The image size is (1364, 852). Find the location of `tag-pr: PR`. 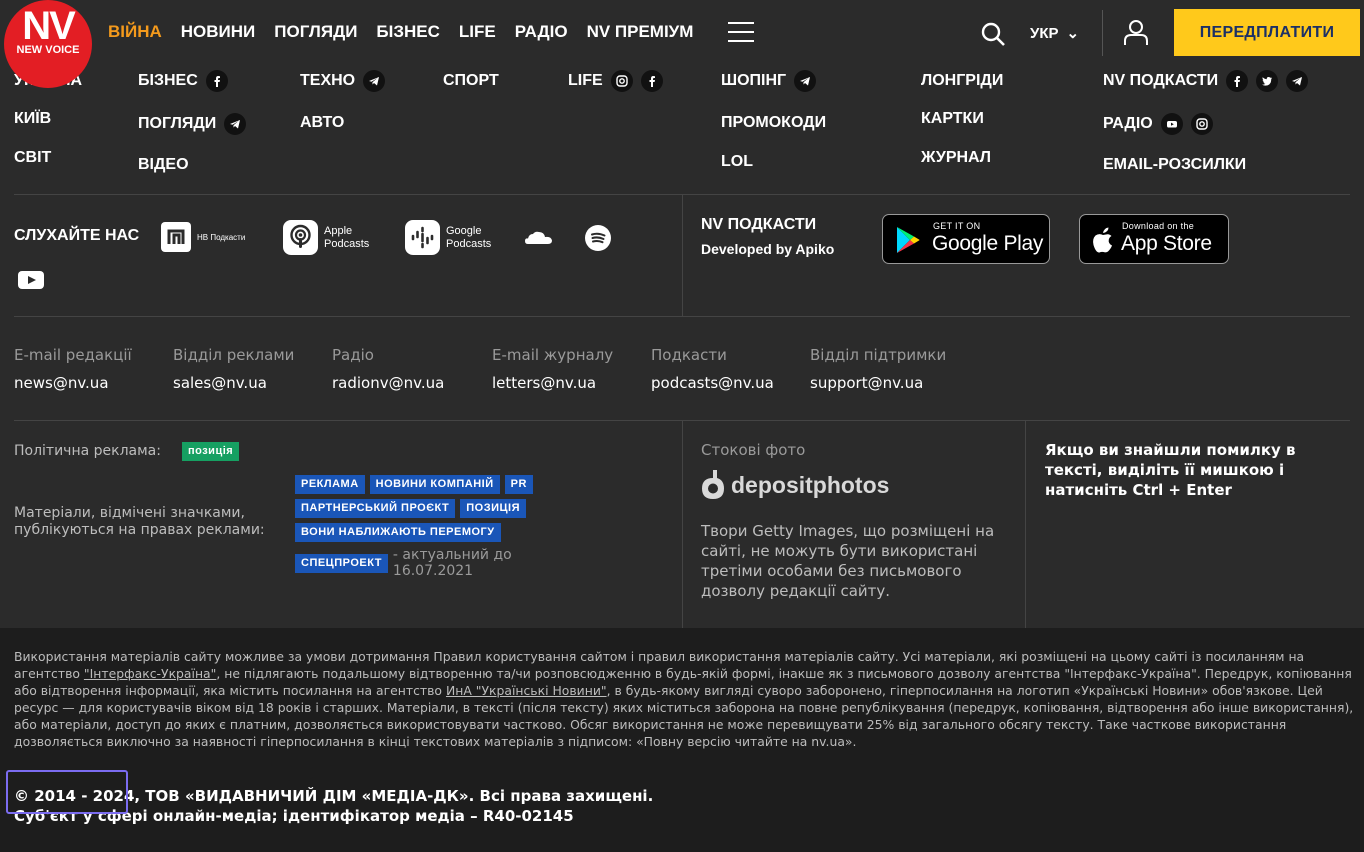

tag-pr: PR is located at coordinates (518, 484).